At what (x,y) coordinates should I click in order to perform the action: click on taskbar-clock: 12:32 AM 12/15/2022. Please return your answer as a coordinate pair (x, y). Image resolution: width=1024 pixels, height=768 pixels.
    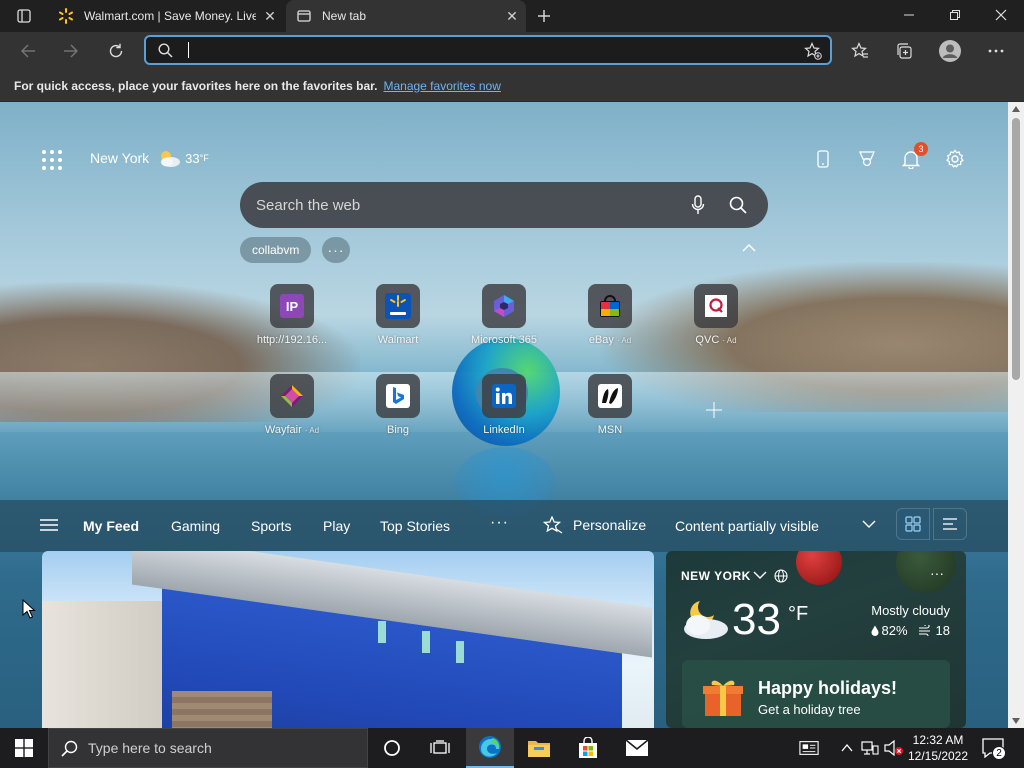
    Looking at the image, I should click on (938, 748).